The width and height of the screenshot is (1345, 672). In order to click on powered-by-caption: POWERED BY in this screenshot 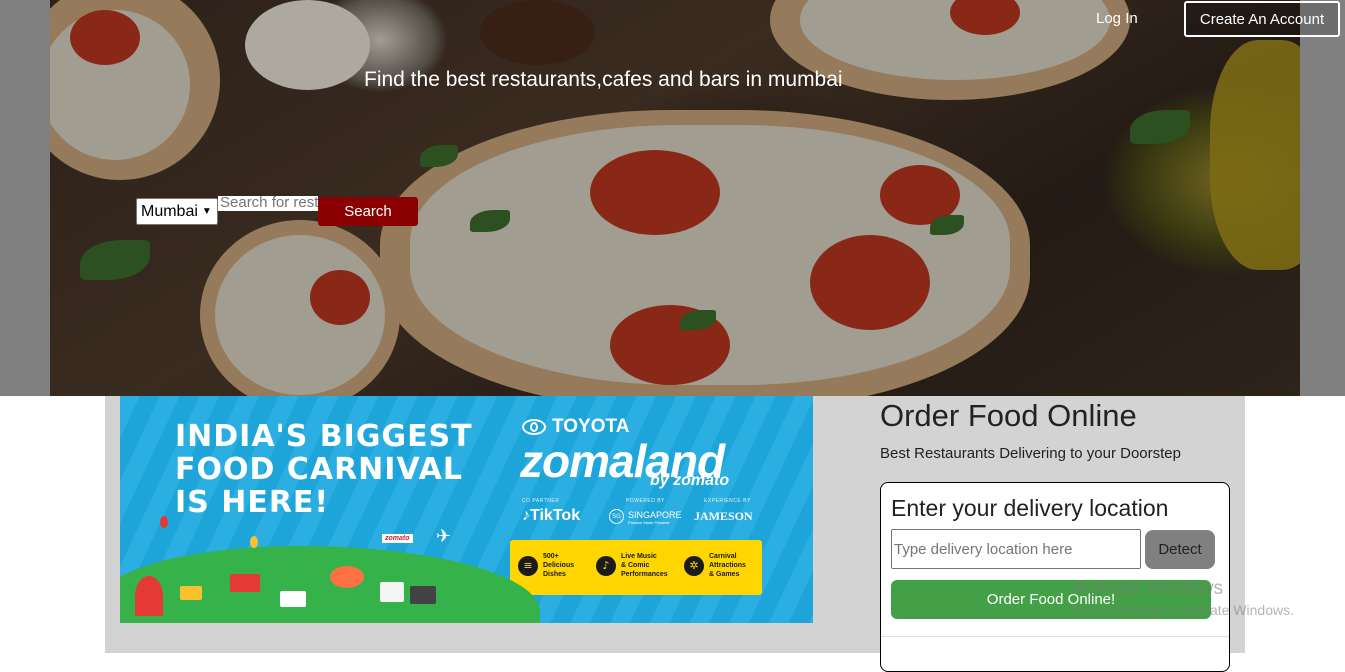, I will do `click(645, 501)`.